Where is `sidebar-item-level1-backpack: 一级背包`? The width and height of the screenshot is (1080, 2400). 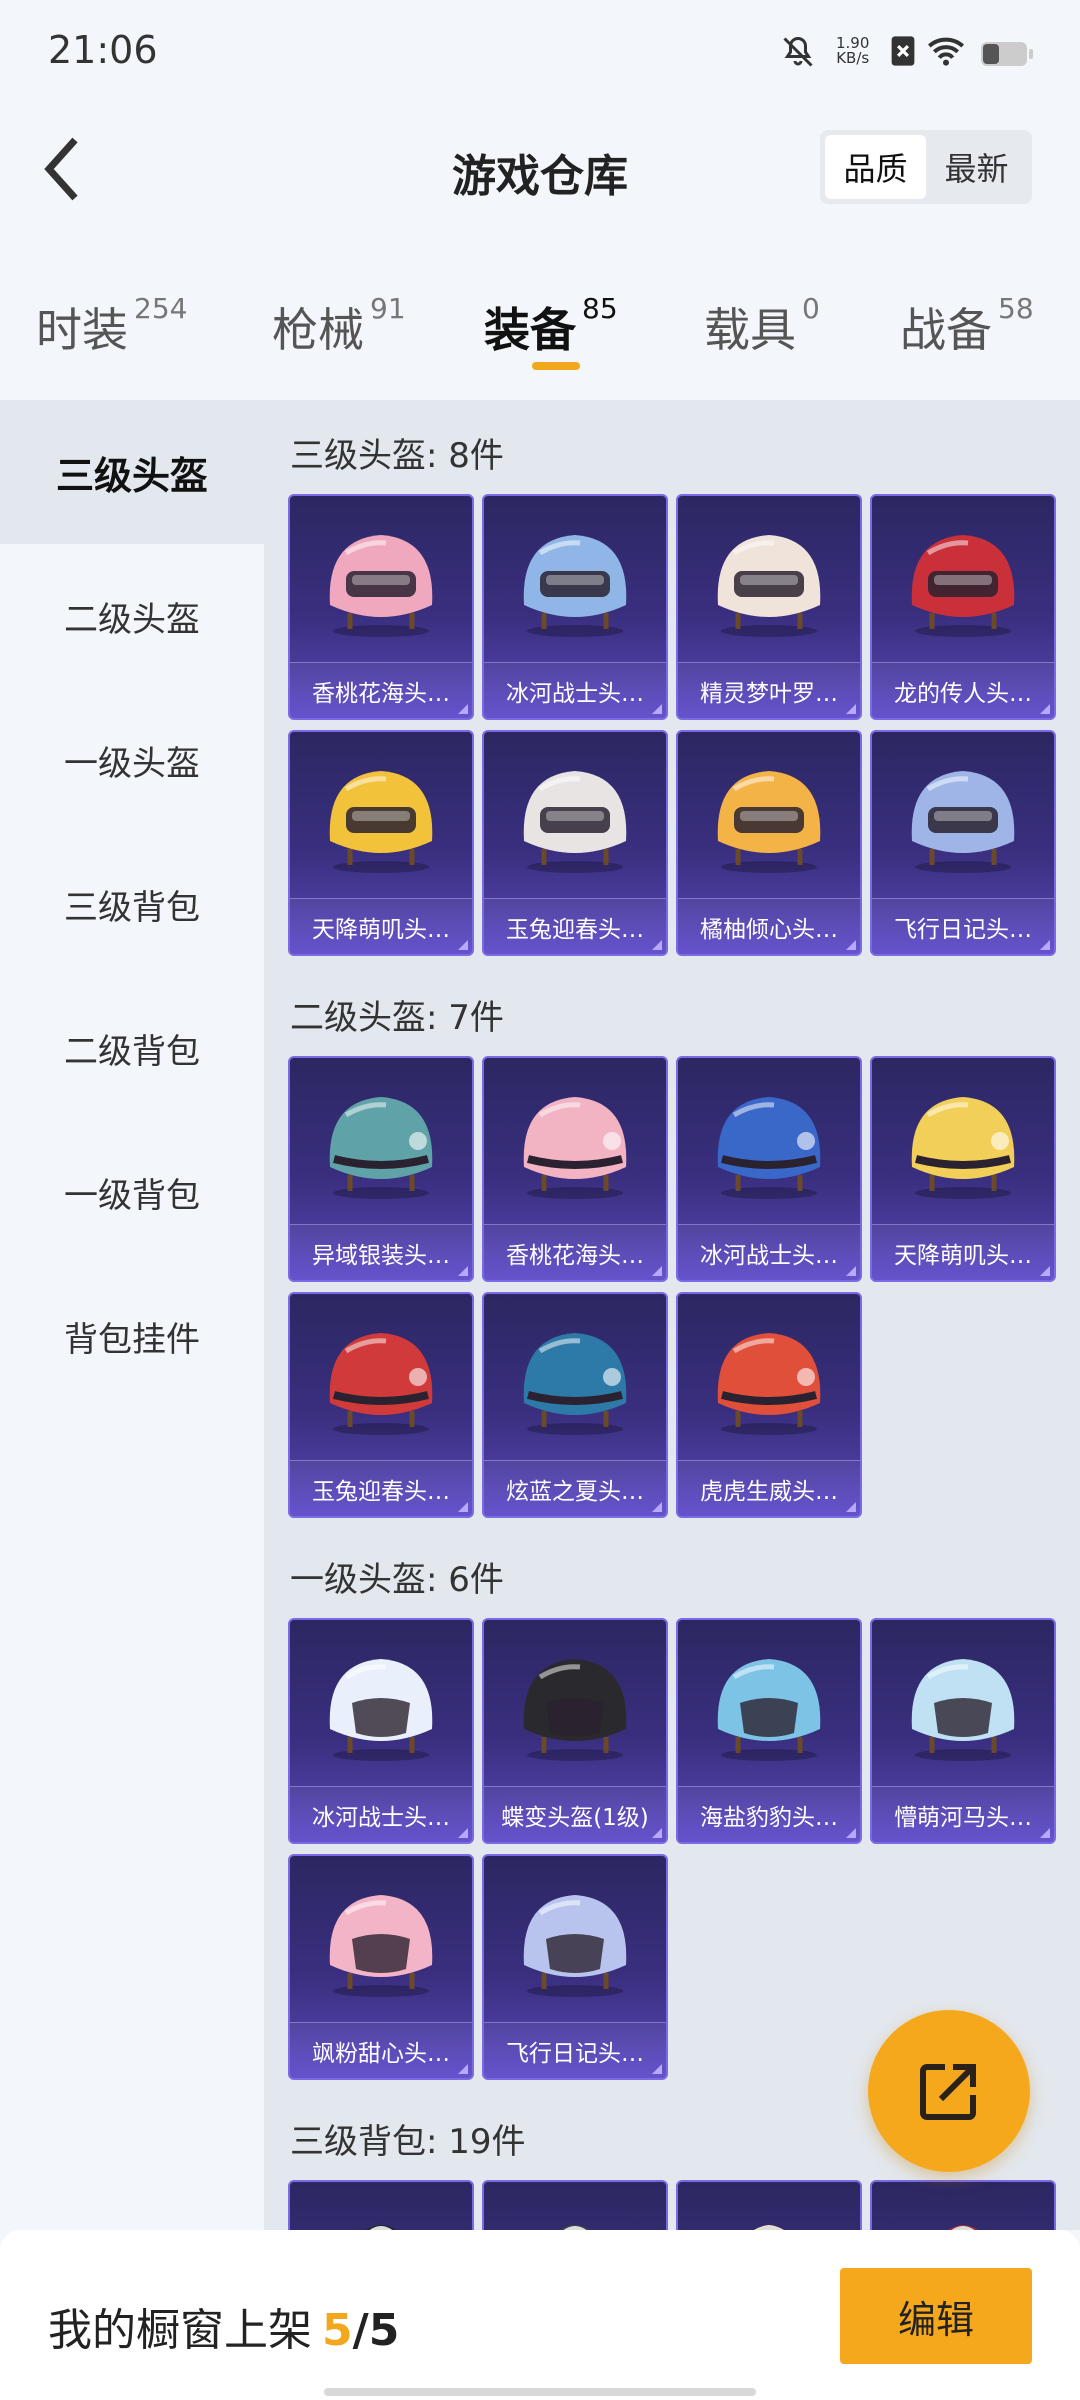
sidebar-item-level1-backpack: 一级背包 is located at coordinates (132, 1192).